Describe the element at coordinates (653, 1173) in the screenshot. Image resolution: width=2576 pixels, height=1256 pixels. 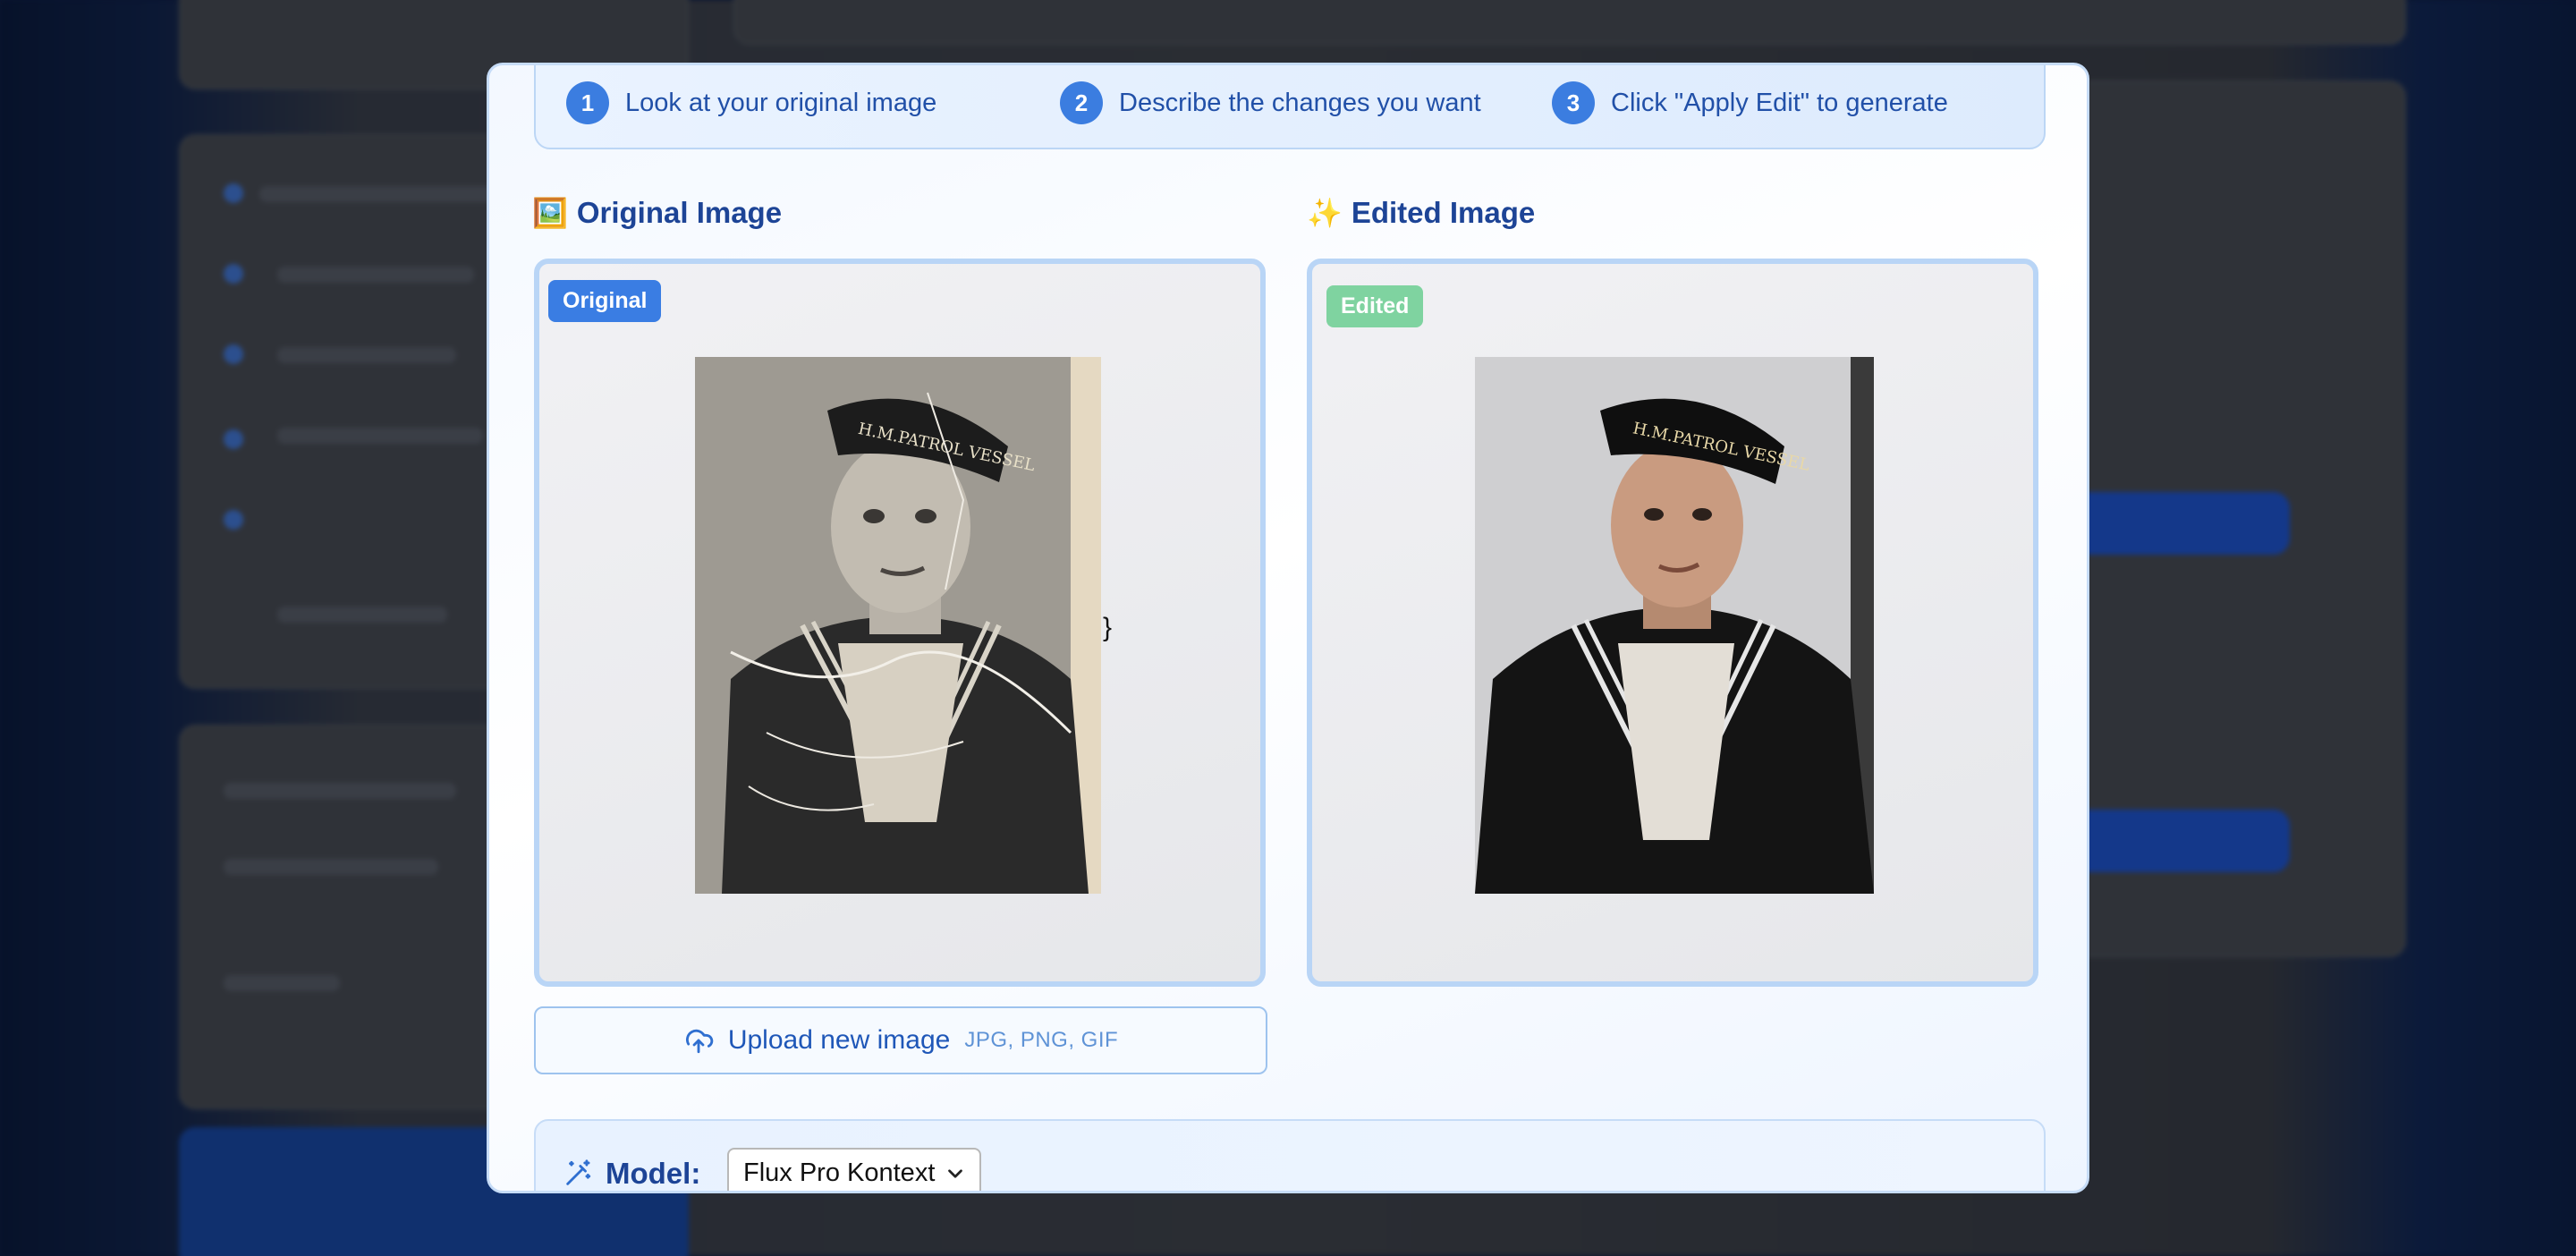
I see `model-label-text: Model:` at that location.